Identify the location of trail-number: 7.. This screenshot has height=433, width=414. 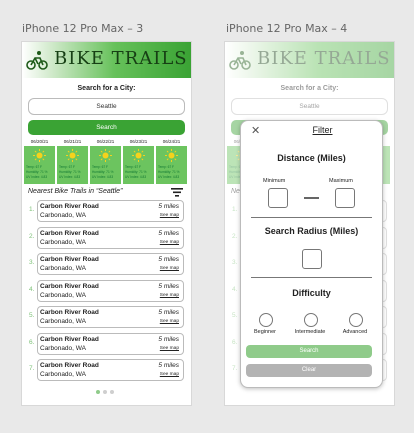
(32, 368).